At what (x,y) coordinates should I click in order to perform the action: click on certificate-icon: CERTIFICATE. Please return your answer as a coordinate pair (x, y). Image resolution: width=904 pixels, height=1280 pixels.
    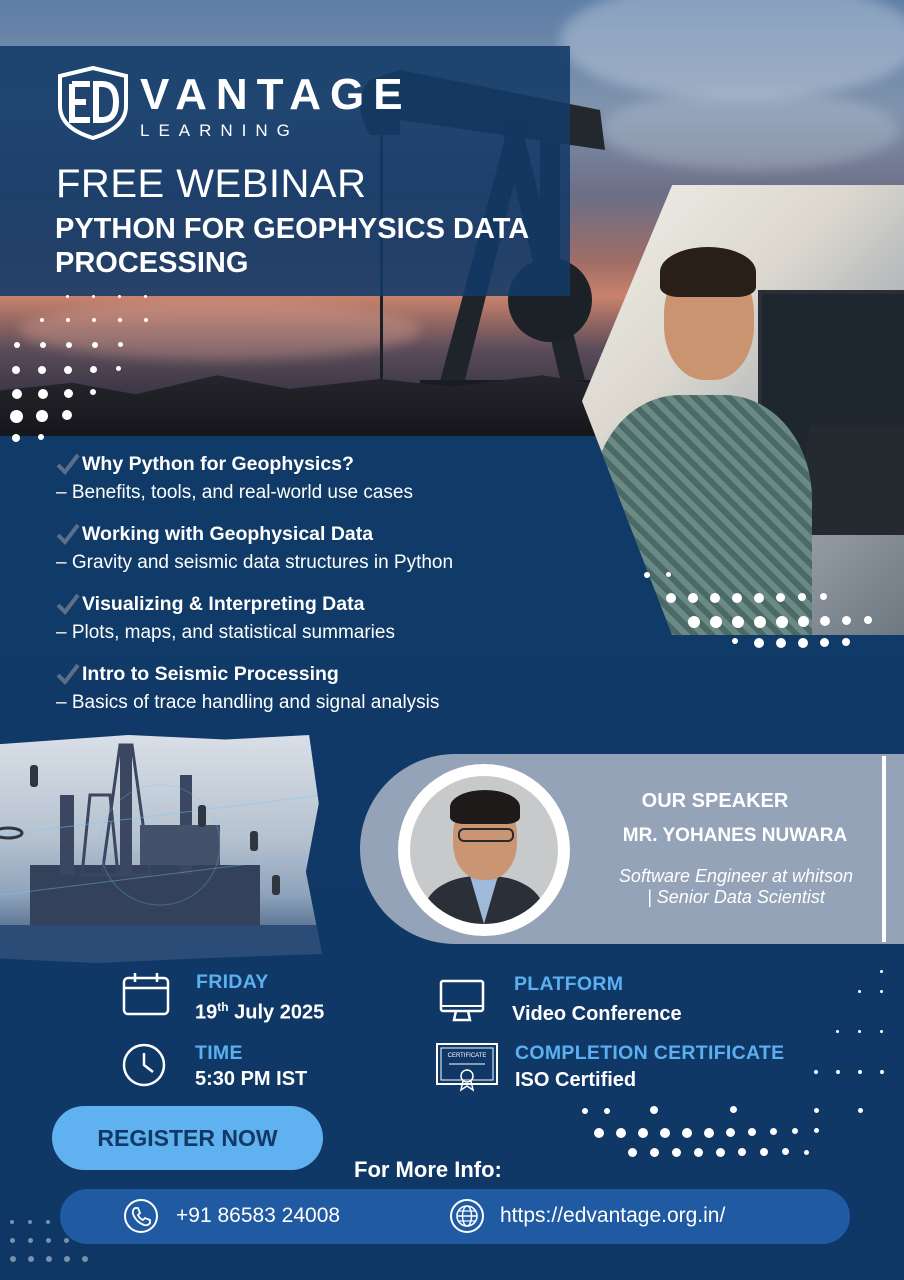
    Looking at the image, I should click on (467, 1067).